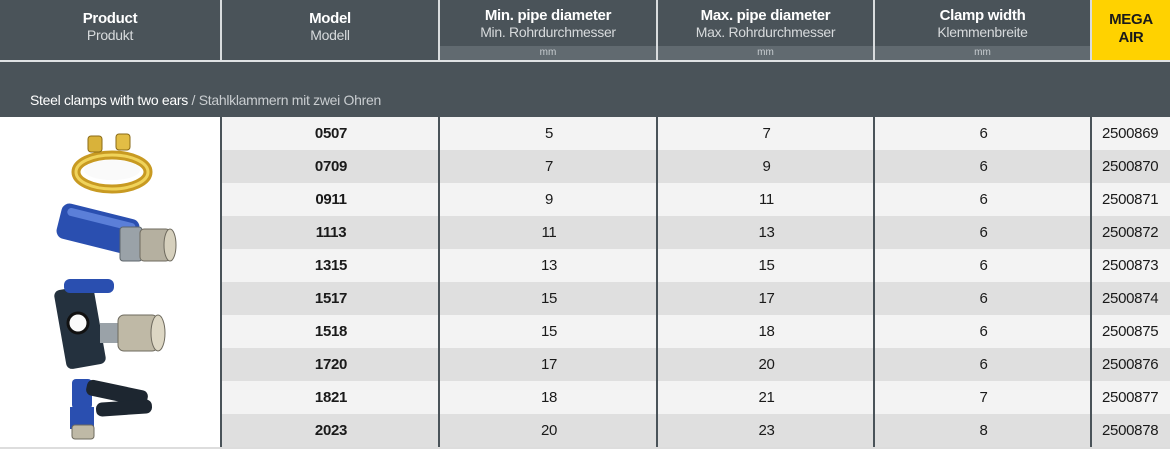 This screenshot has width=1170, height=449. What do you see at coordinates (766, 397) in the screenshot?
I see `cell-max-diameter: 21` at bounding box center [766, 397].